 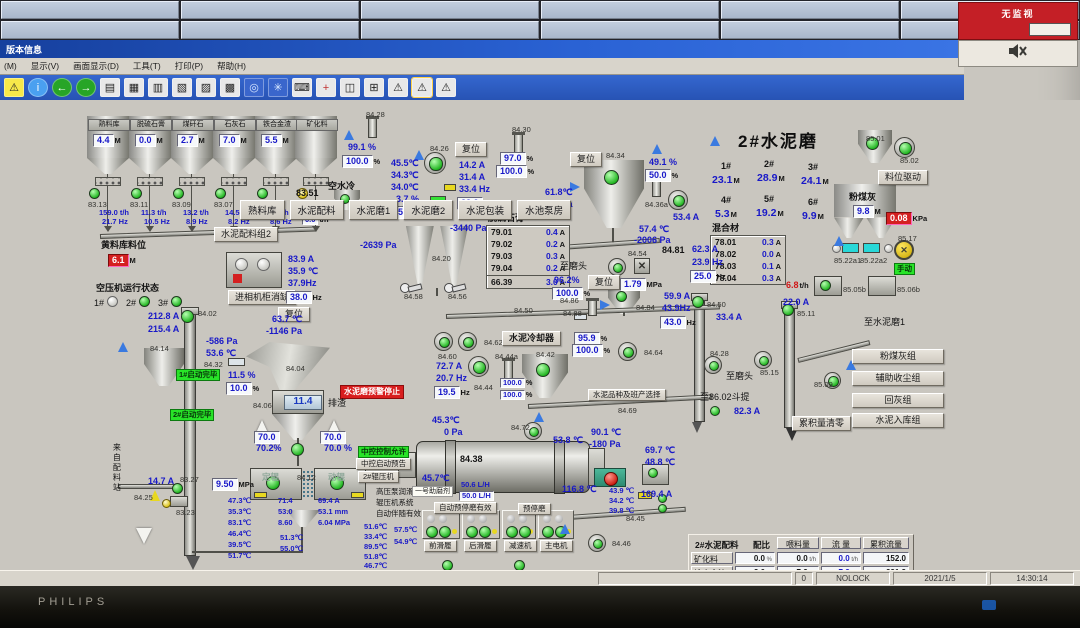 What do you see at coordinates (278, 87) in the screenshot?
I see `settings-icon: ✳` at bounding box center [278, 87].